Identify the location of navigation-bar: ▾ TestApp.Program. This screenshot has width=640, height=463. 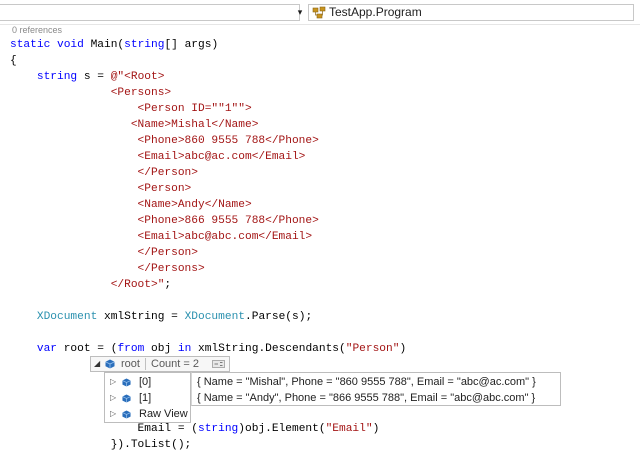
(320, 12).